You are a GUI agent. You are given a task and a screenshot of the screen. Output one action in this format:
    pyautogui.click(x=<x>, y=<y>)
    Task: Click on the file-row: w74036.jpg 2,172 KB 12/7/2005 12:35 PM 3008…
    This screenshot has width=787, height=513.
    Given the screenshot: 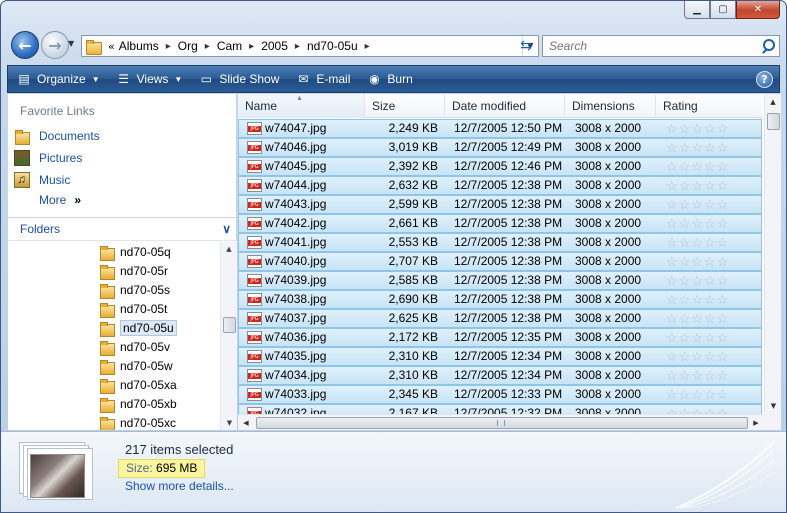 What is the action you would take?
    pyautogui.click(x=500, y=337)
    